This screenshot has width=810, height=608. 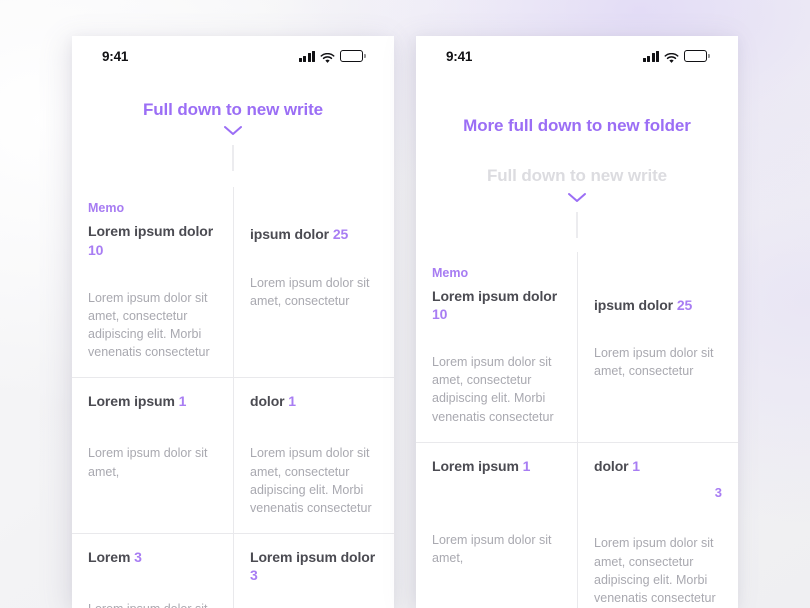 I want to click on pull-header-title: Full down to new write, so click(x=233, y=109).